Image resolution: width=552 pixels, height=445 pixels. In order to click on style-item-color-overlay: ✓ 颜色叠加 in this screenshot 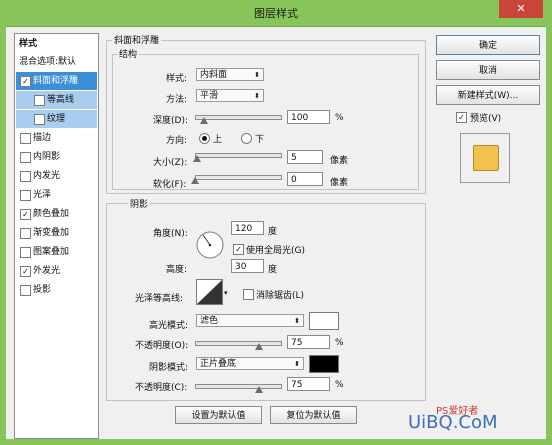, I will do `click(56, 214)`.